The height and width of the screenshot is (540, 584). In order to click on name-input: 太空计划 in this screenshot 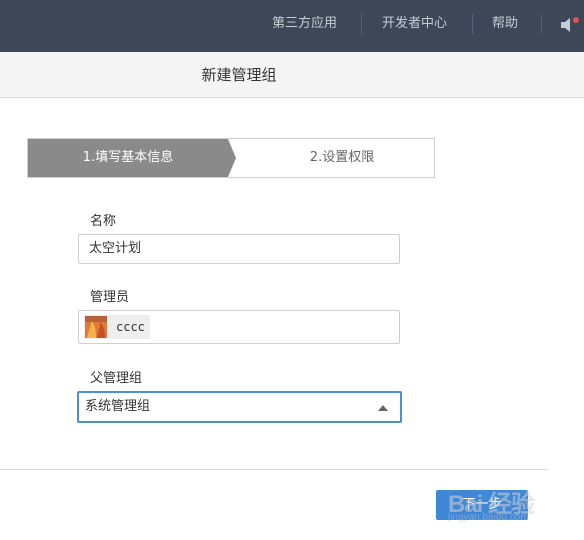, I will do `click(239, 249)`.